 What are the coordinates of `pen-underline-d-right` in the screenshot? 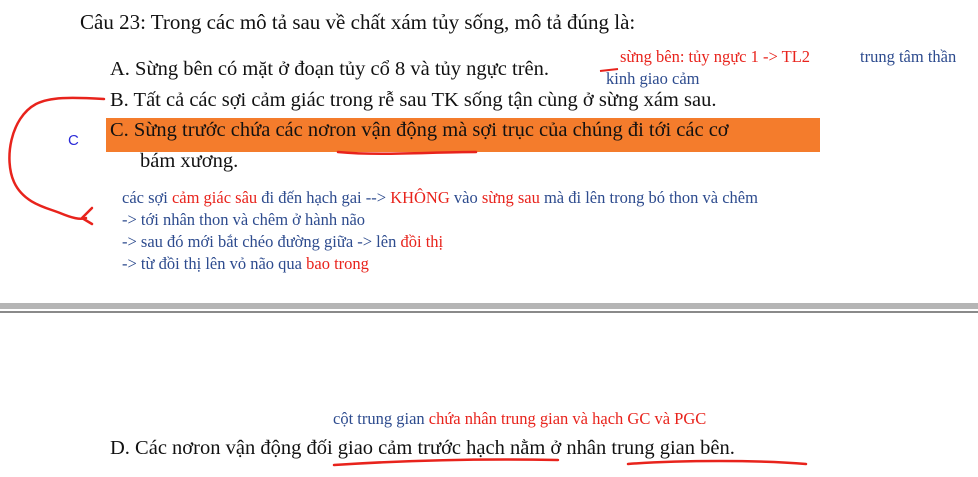 It's located at (717, 462).